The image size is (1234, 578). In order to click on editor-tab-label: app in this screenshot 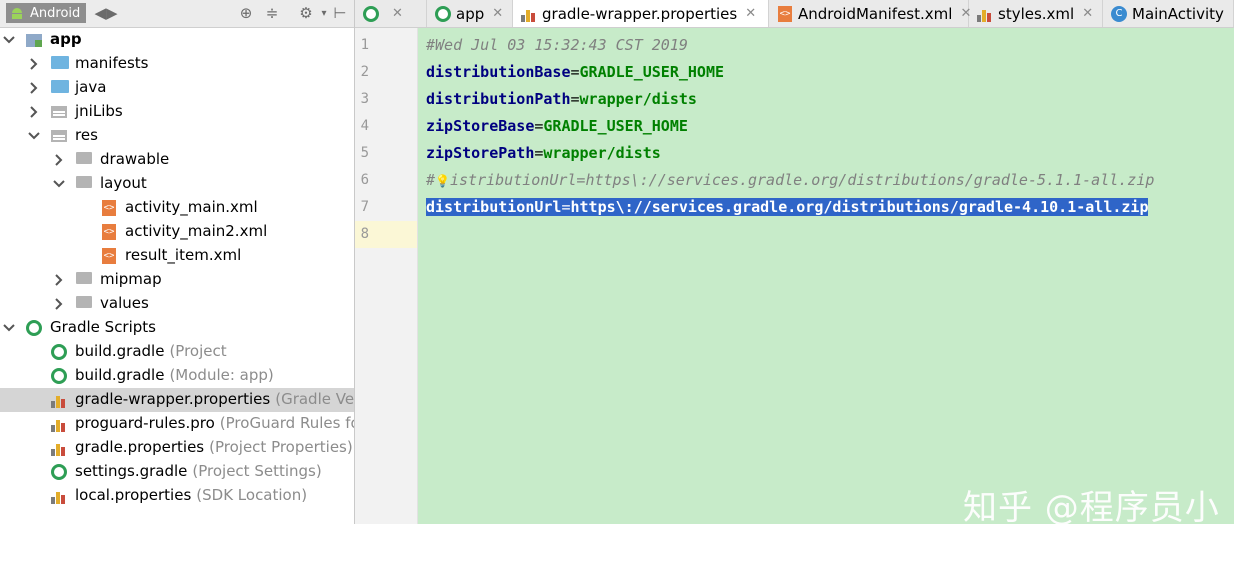, I will do `click(470, 13)`.